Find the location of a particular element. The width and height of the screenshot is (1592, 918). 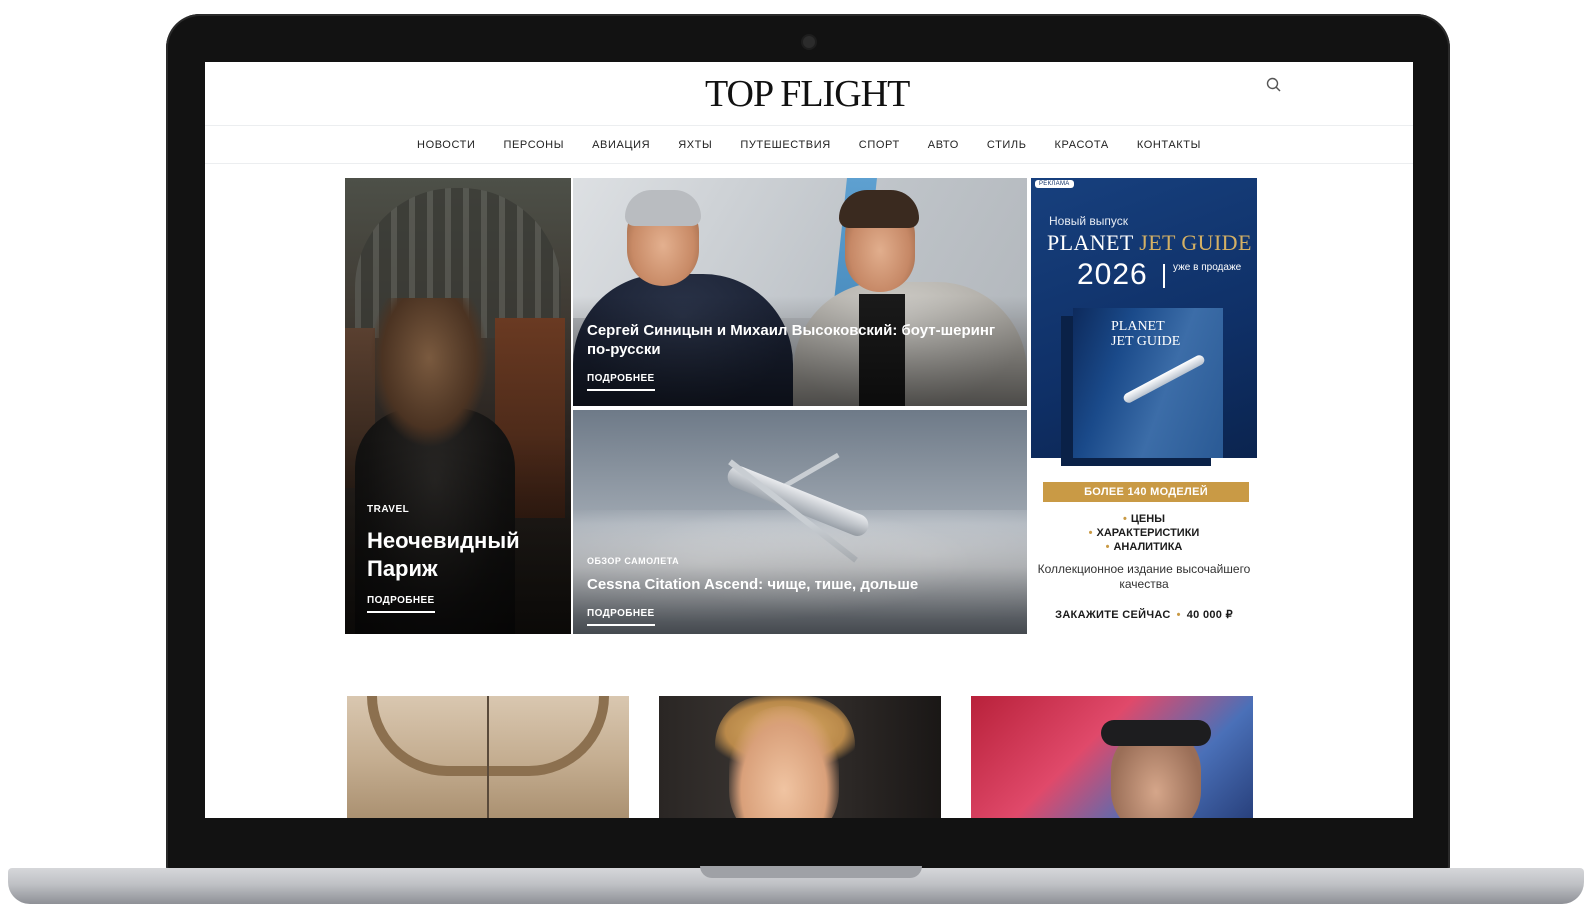

search-icon is located at coordinates (1274, 85).